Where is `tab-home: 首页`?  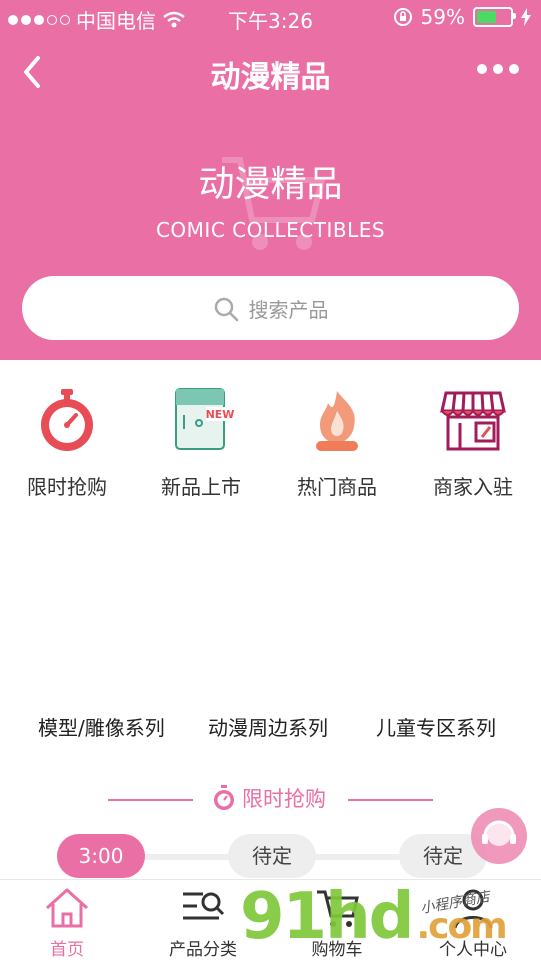
tab-home: 首页 is located at coordinates (67, 923).